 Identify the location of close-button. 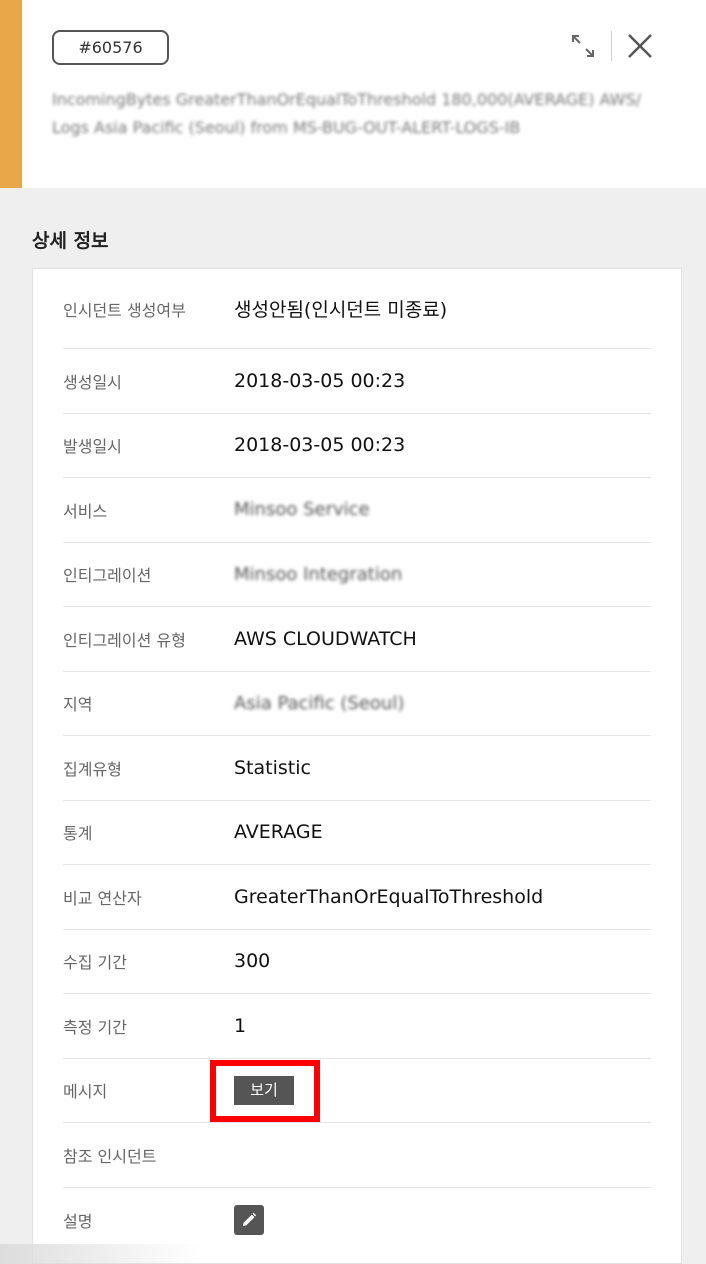
(640, 46).